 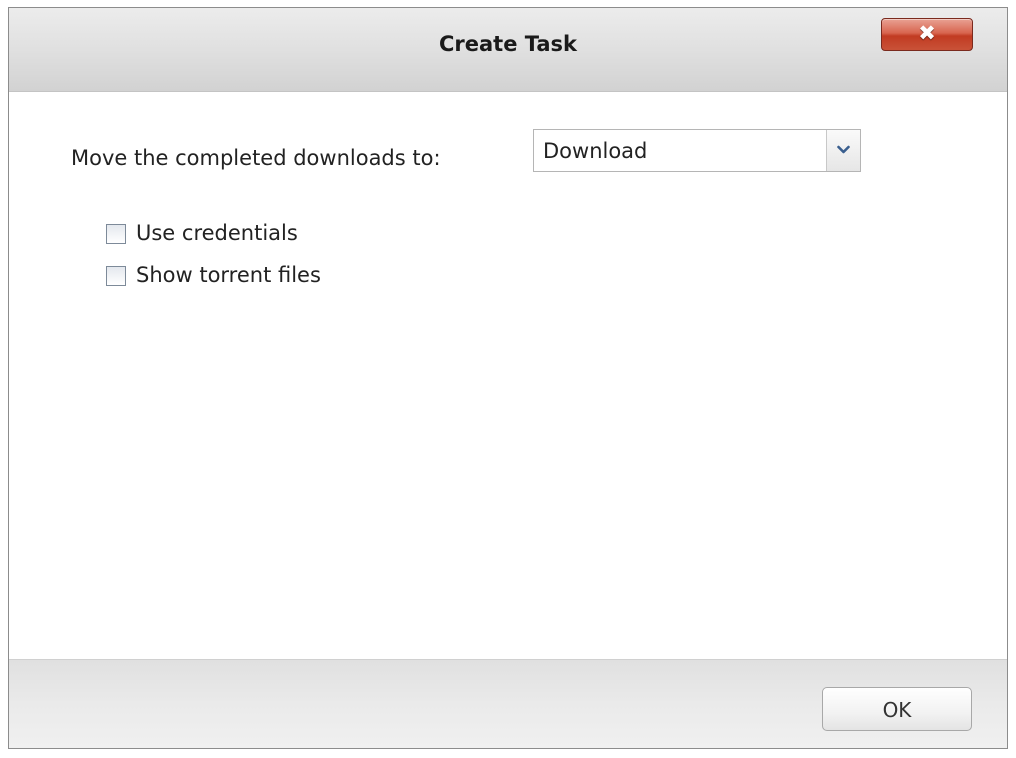 I want to click on use-credentials-label: Use credentials, so click(x=217, y=233).